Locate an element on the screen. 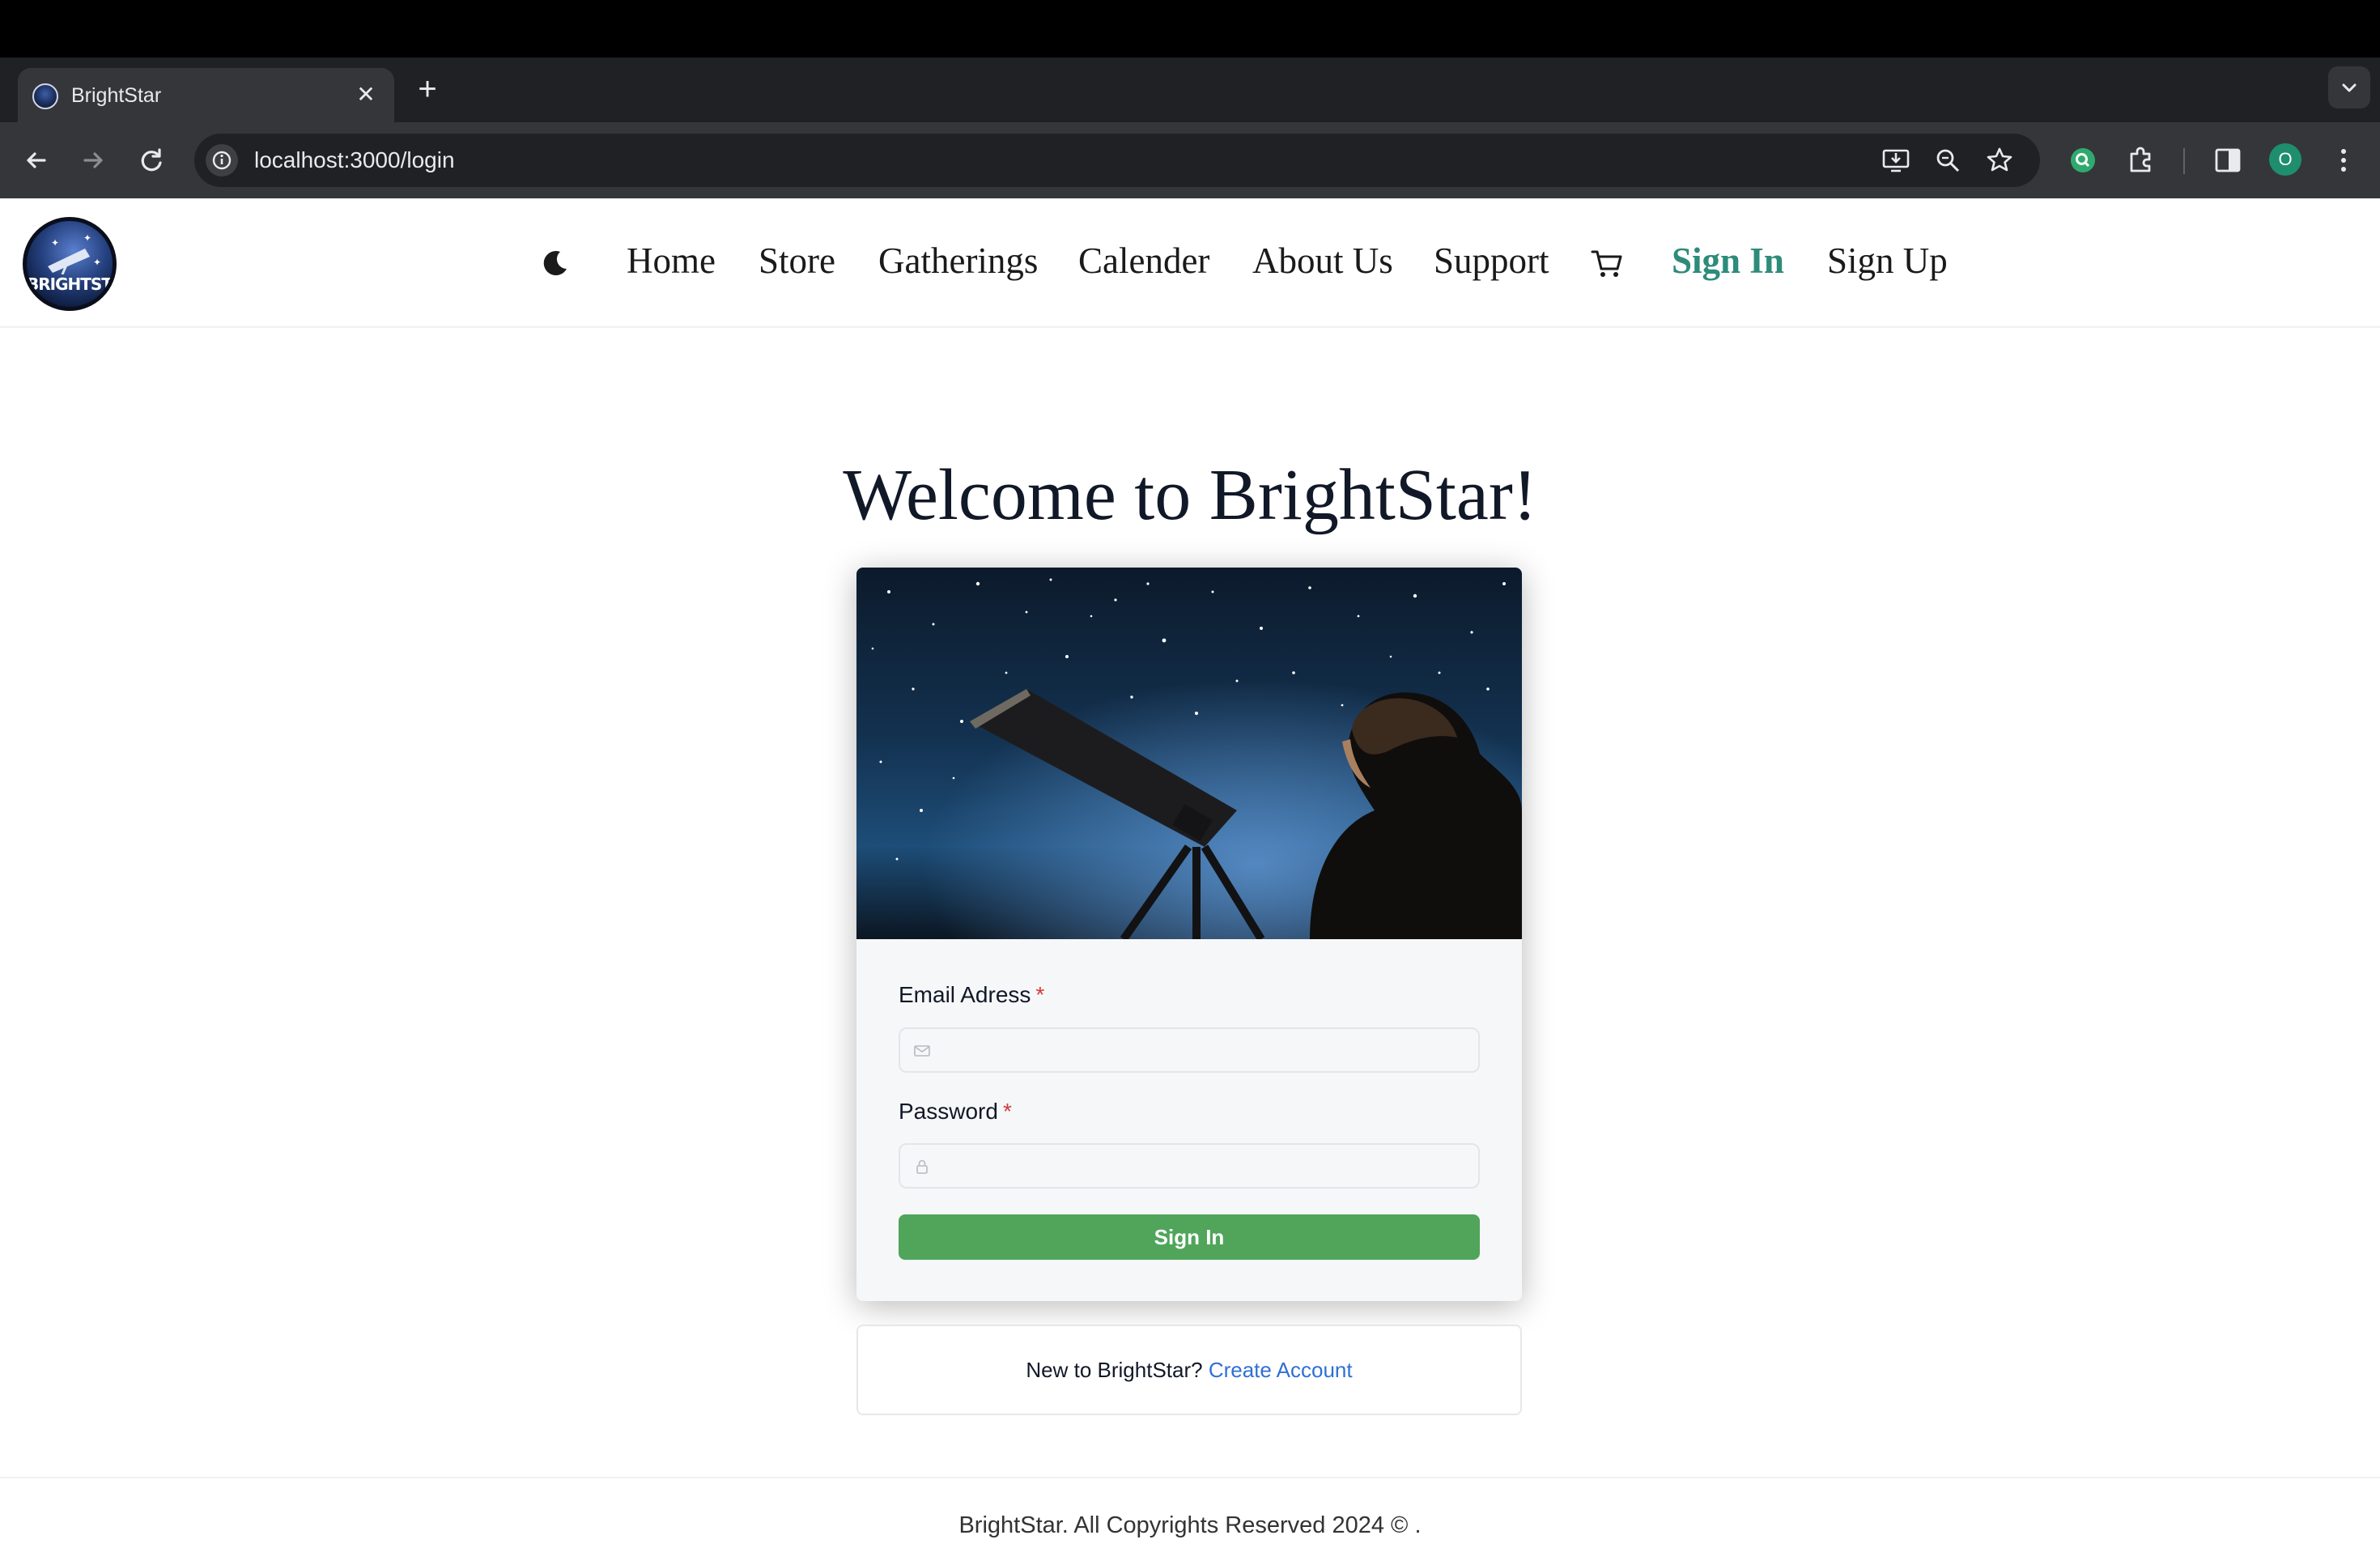 This screenshot has height=1548, width=2380. page-title: Welcome to BrightStar! is located at coordinates (1190, 495).